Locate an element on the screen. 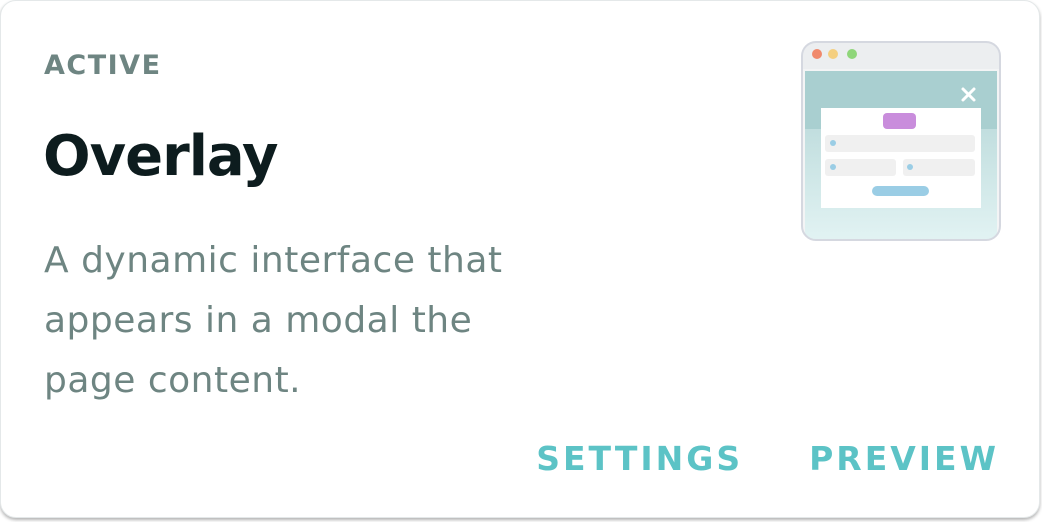 The height and width of the screenshot is (522, 1042). preview-button: PREVIEW is located at coordinates (904, 459).